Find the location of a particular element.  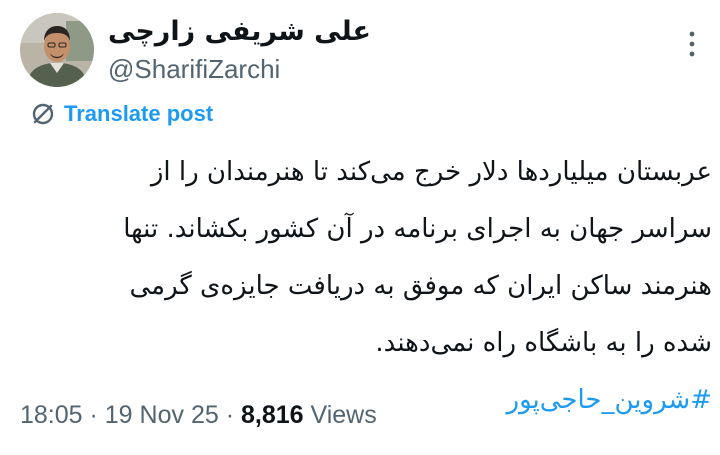

avatar is located at coordinates (57, 50).